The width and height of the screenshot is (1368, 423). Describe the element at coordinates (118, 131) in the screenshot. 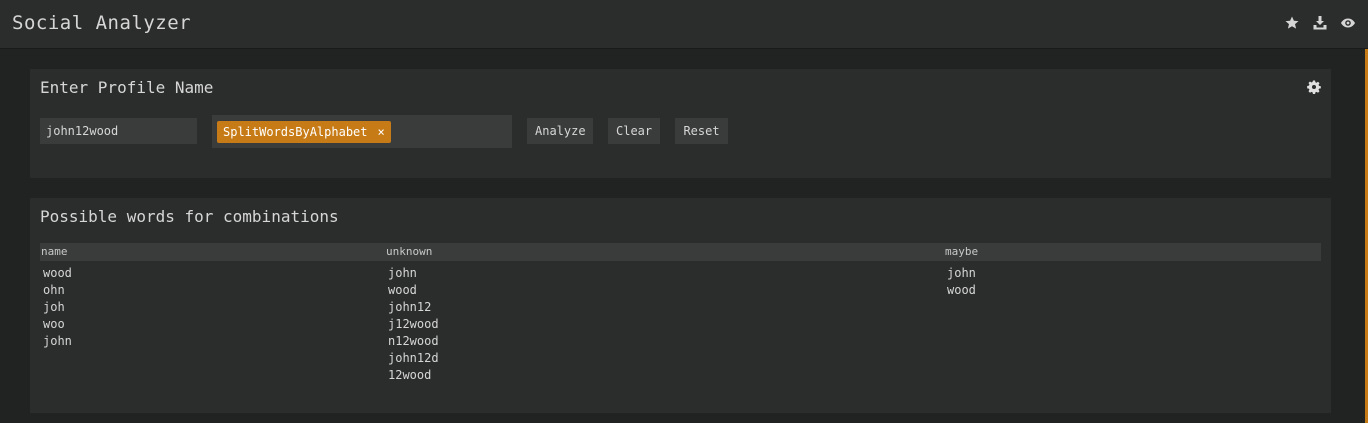

I see `profile-name-input` at that location.